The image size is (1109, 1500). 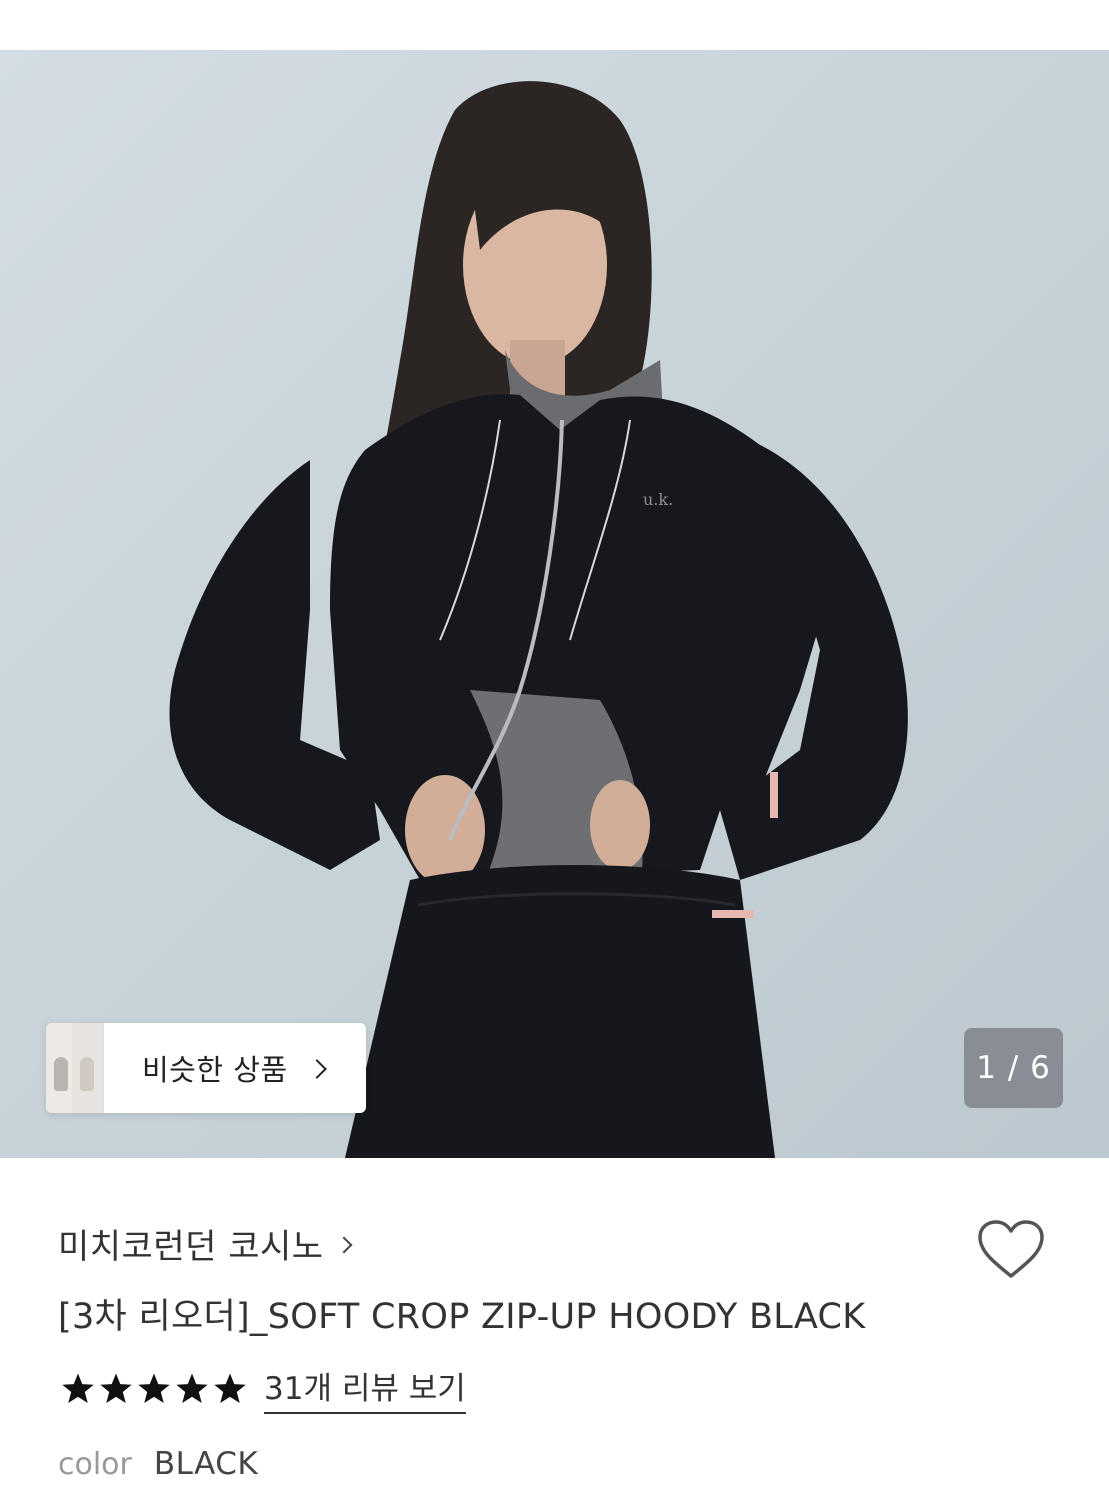 I want to click on product-title: [3차 리오더]_SOFT CROP ZIP-UP HOODY BLACK, so click(x=462, y=1317).